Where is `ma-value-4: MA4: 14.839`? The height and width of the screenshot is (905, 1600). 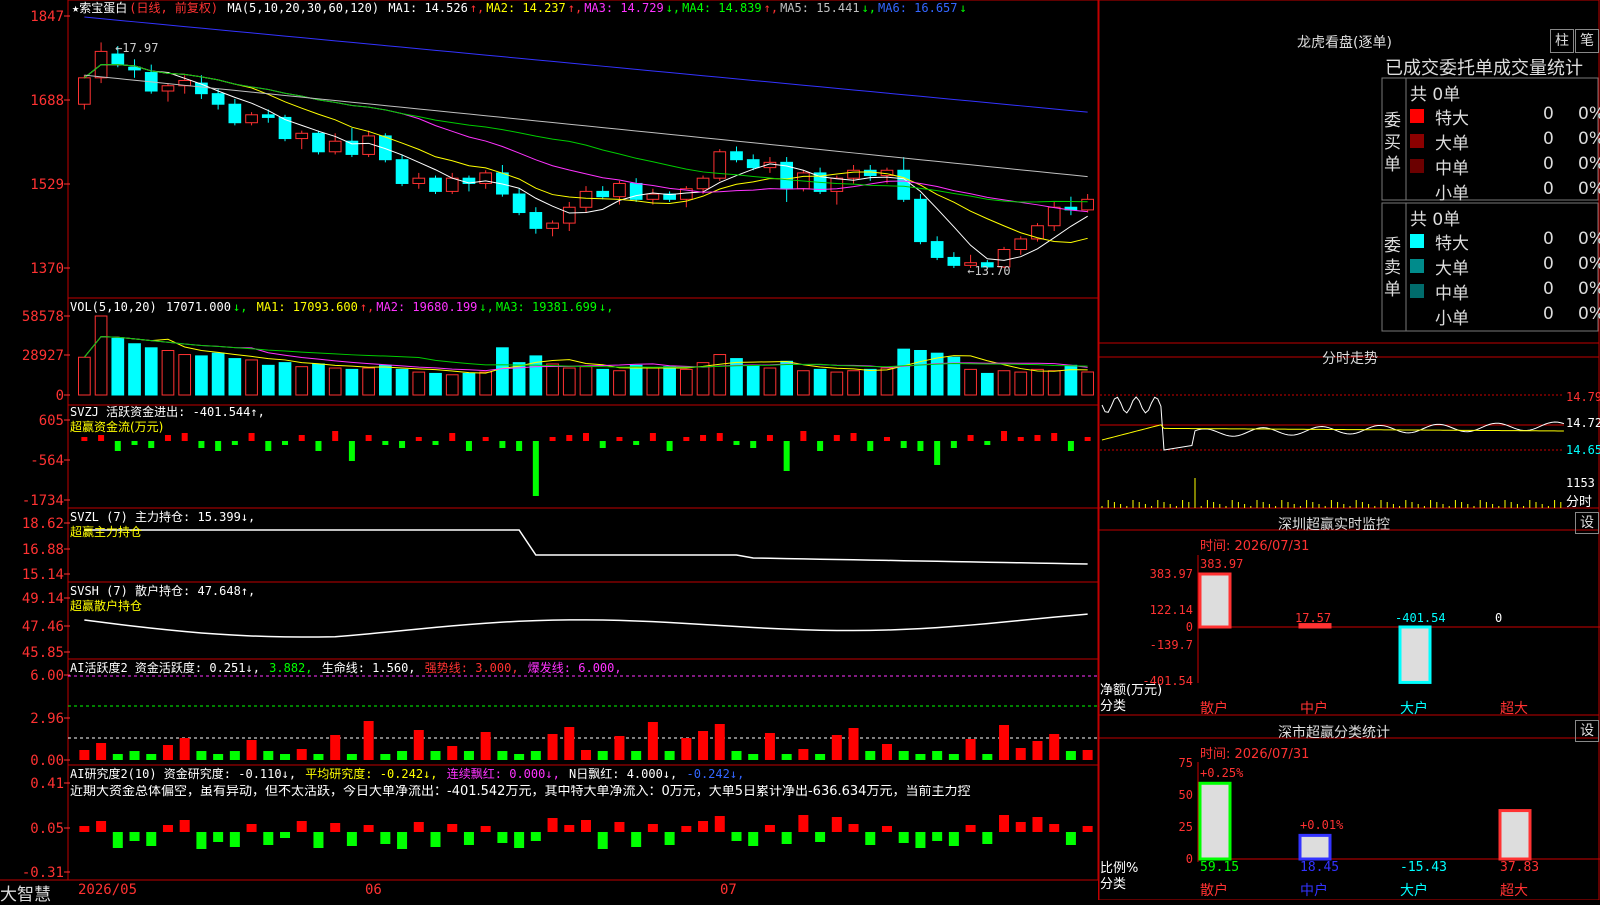
ma-value-4: MA4: 14.839 is located at coordinates (722, 8).